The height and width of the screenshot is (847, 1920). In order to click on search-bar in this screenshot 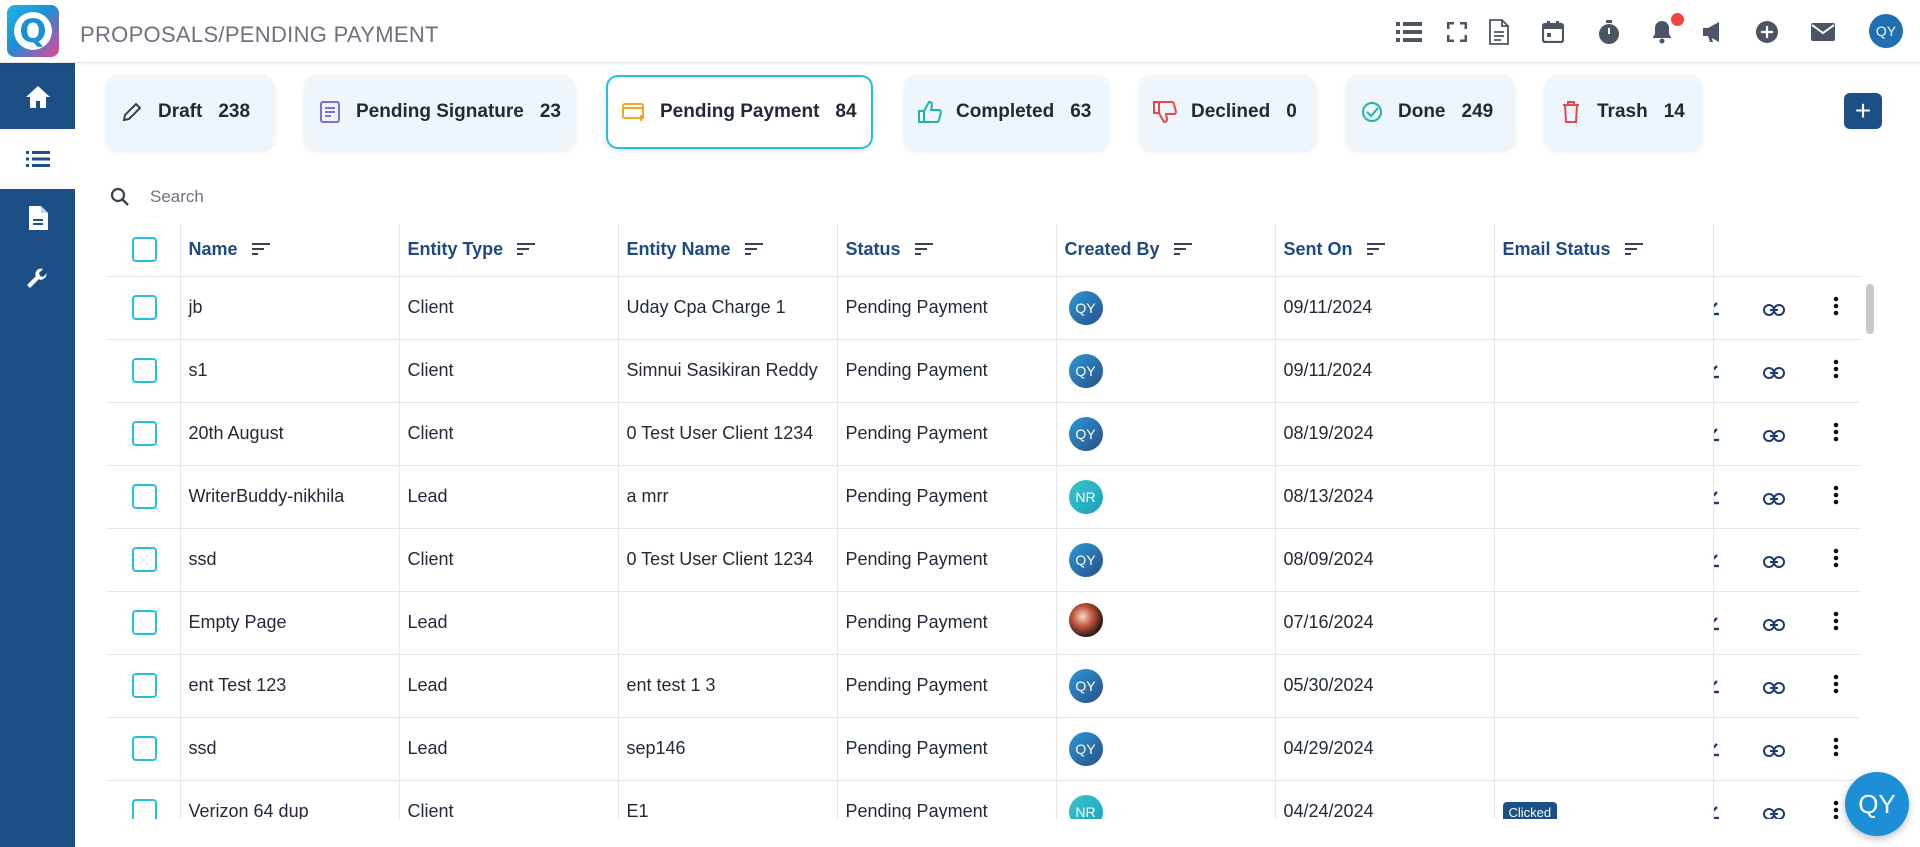, I will do `click(974, 197)`.